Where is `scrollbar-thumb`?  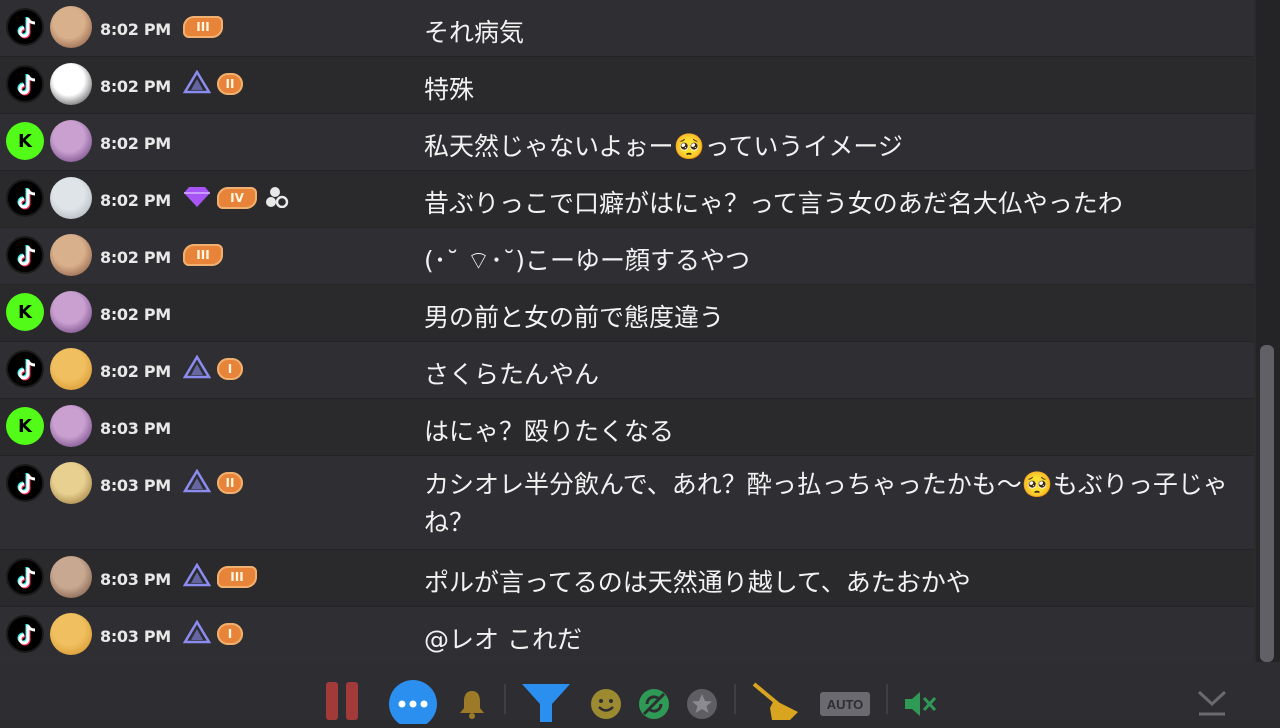
scrollbar-thumb is located at coordinates (1267, 503).